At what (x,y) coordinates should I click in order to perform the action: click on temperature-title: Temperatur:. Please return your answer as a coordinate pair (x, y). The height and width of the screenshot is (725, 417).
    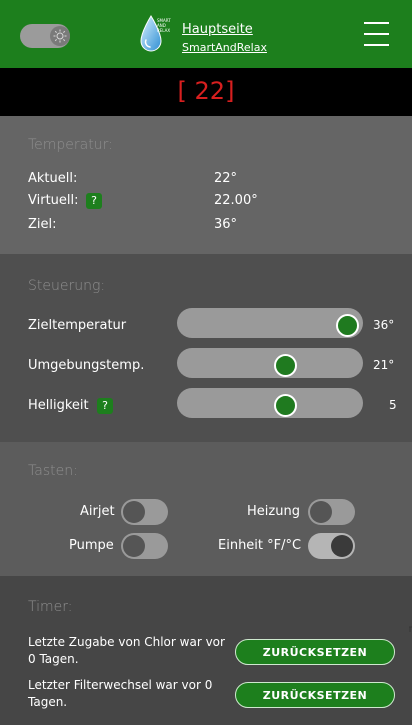
    Looking at the image, I should click on (70, 145).